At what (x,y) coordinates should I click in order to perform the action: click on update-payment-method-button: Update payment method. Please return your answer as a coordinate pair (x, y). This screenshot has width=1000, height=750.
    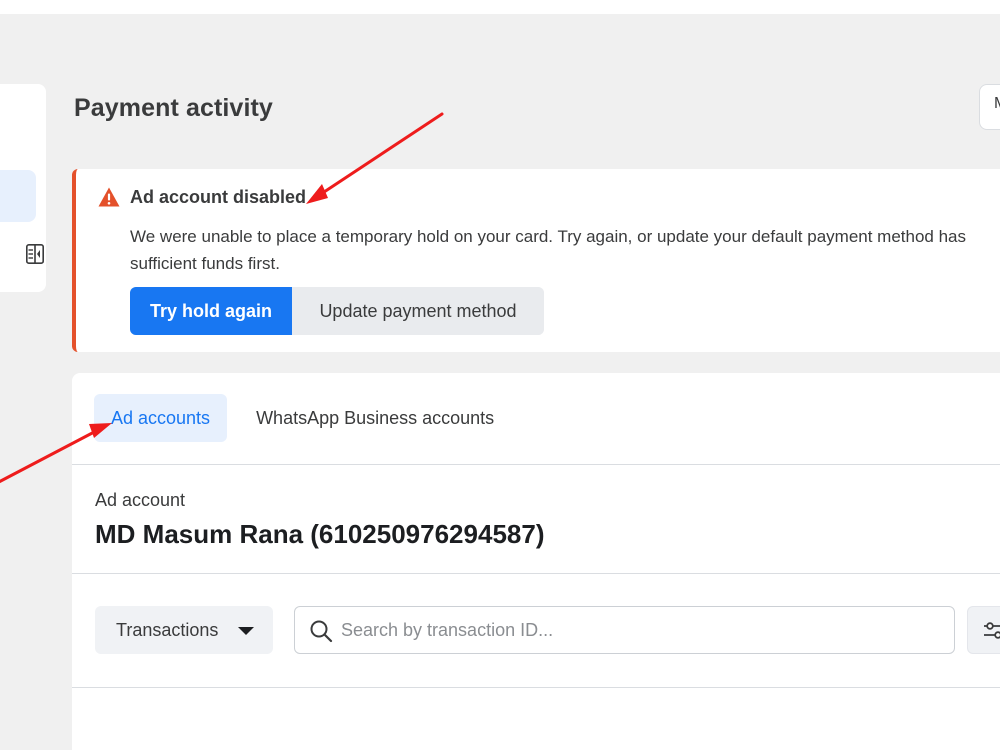
    Looking at the image, I should click on (418, 311).